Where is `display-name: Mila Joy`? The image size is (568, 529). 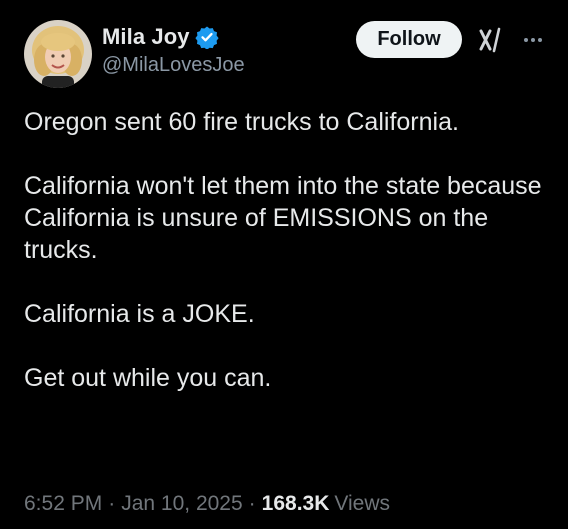 display-name: Mila Joy is located at coordinates (146, 37).